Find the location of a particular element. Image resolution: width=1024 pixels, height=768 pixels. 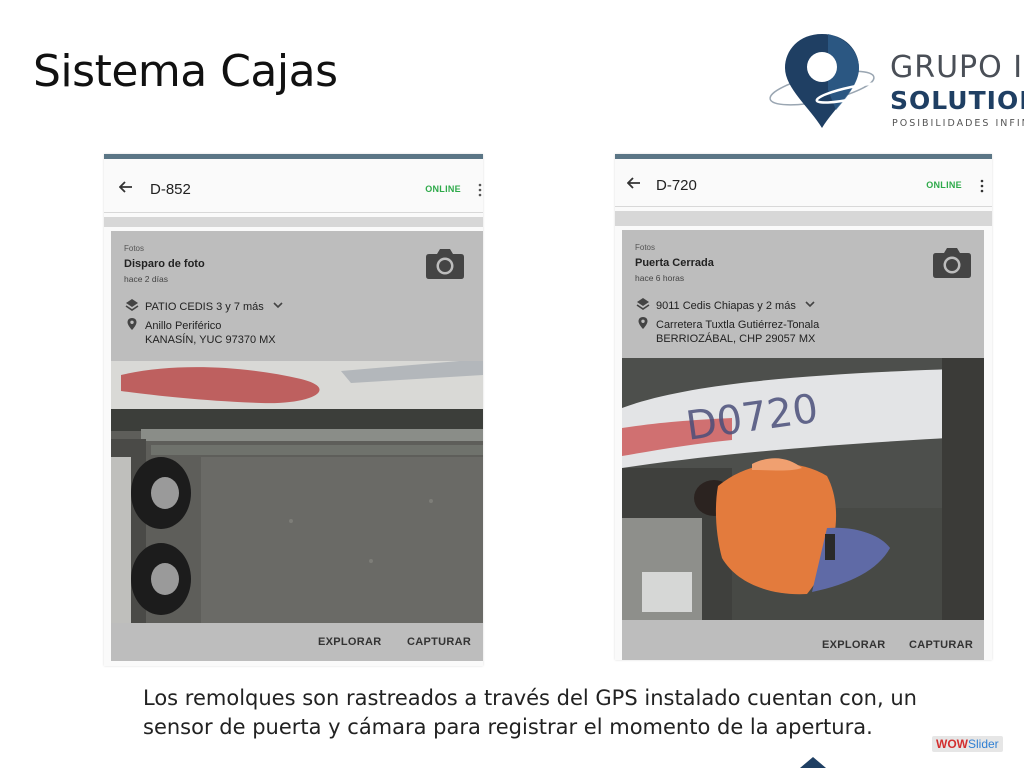

wowslider-watermark: WOWSlider is located at coordinates (967, 744).